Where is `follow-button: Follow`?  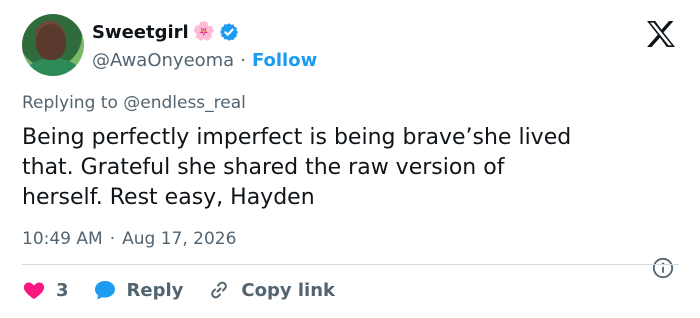
follow-button: Follow is located at coordinates (284, 60).